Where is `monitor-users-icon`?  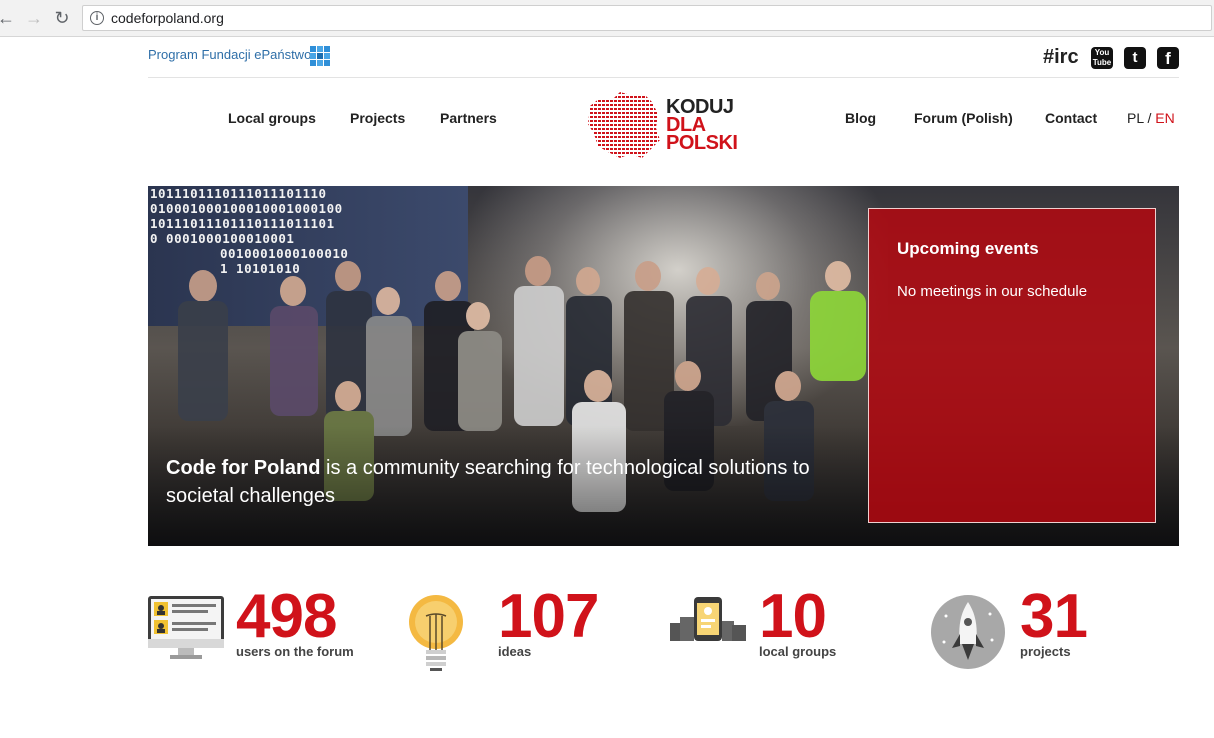 monitor-users-icon is located at coordinates (186, 627).